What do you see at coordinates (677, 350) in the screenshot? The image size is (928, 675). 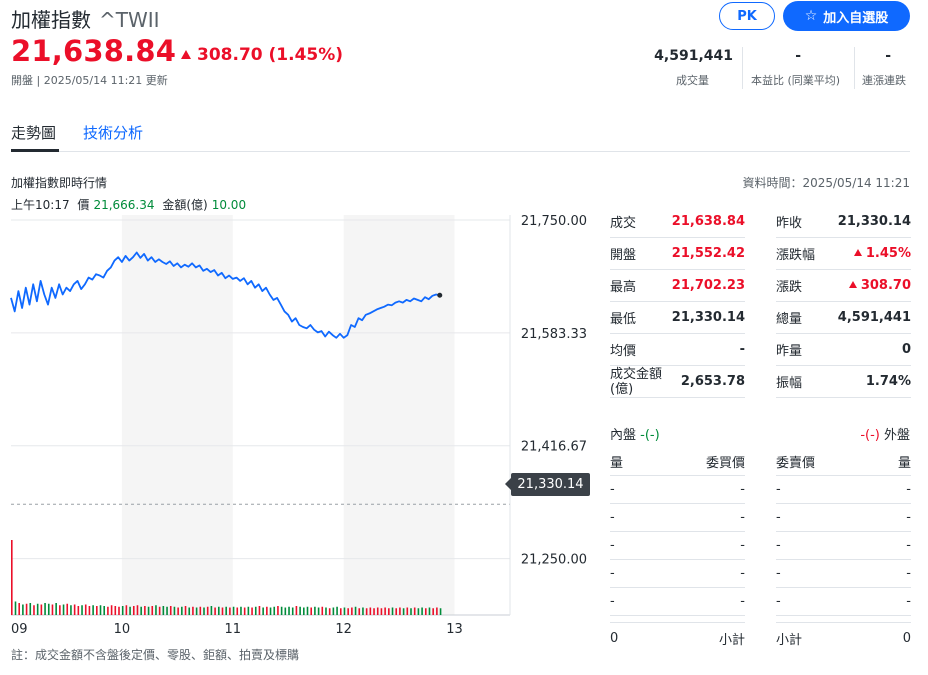 I see `stat-row: 均價 -` at bounding box center [677, 350].